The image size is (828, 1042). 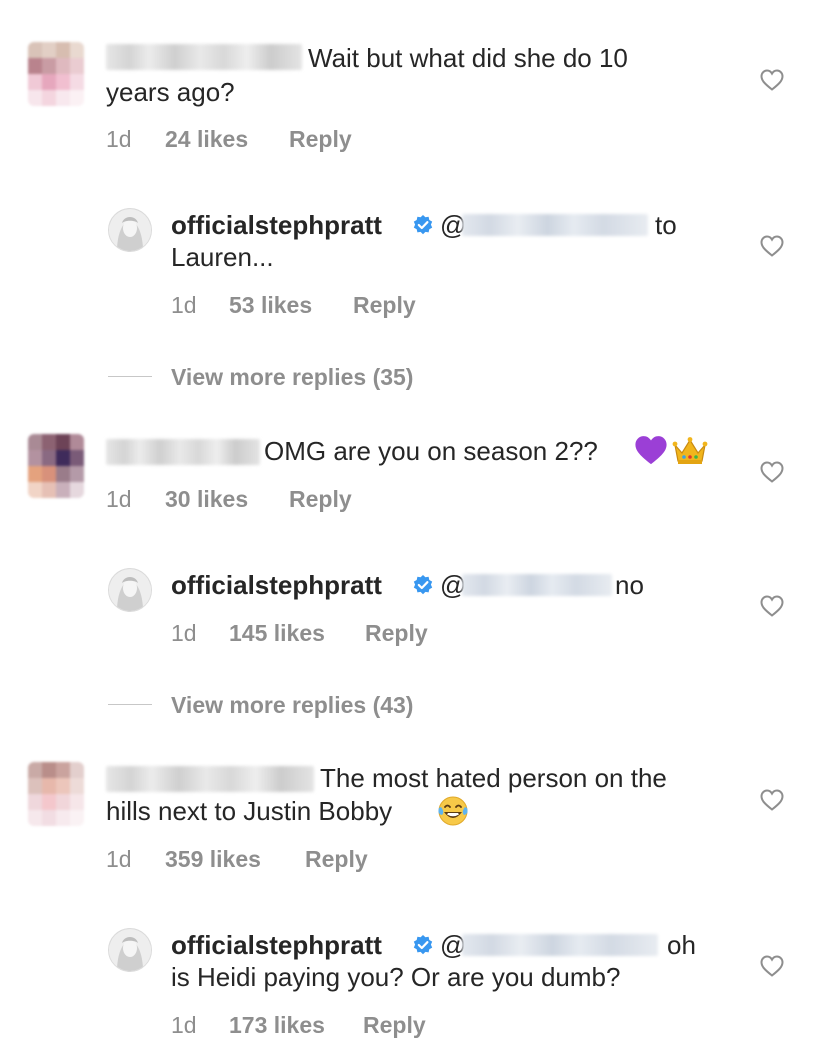 What do you see at coordinates (453, 811) in the screenshot?
I see `tears-of-joy-icon` at bounding box center [453, 811].